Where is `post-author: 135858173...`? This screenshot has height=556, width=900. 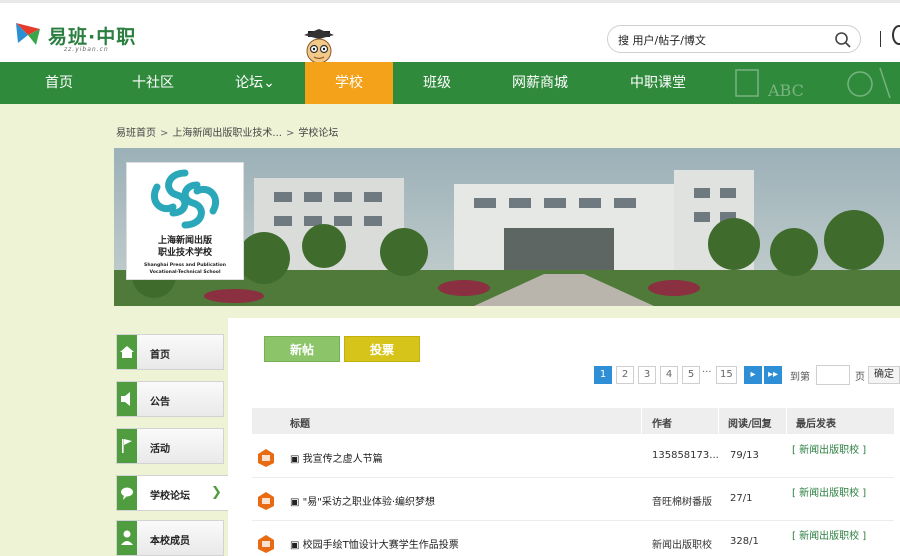 post-author: 135858173... is located at coordinates (685, 455).